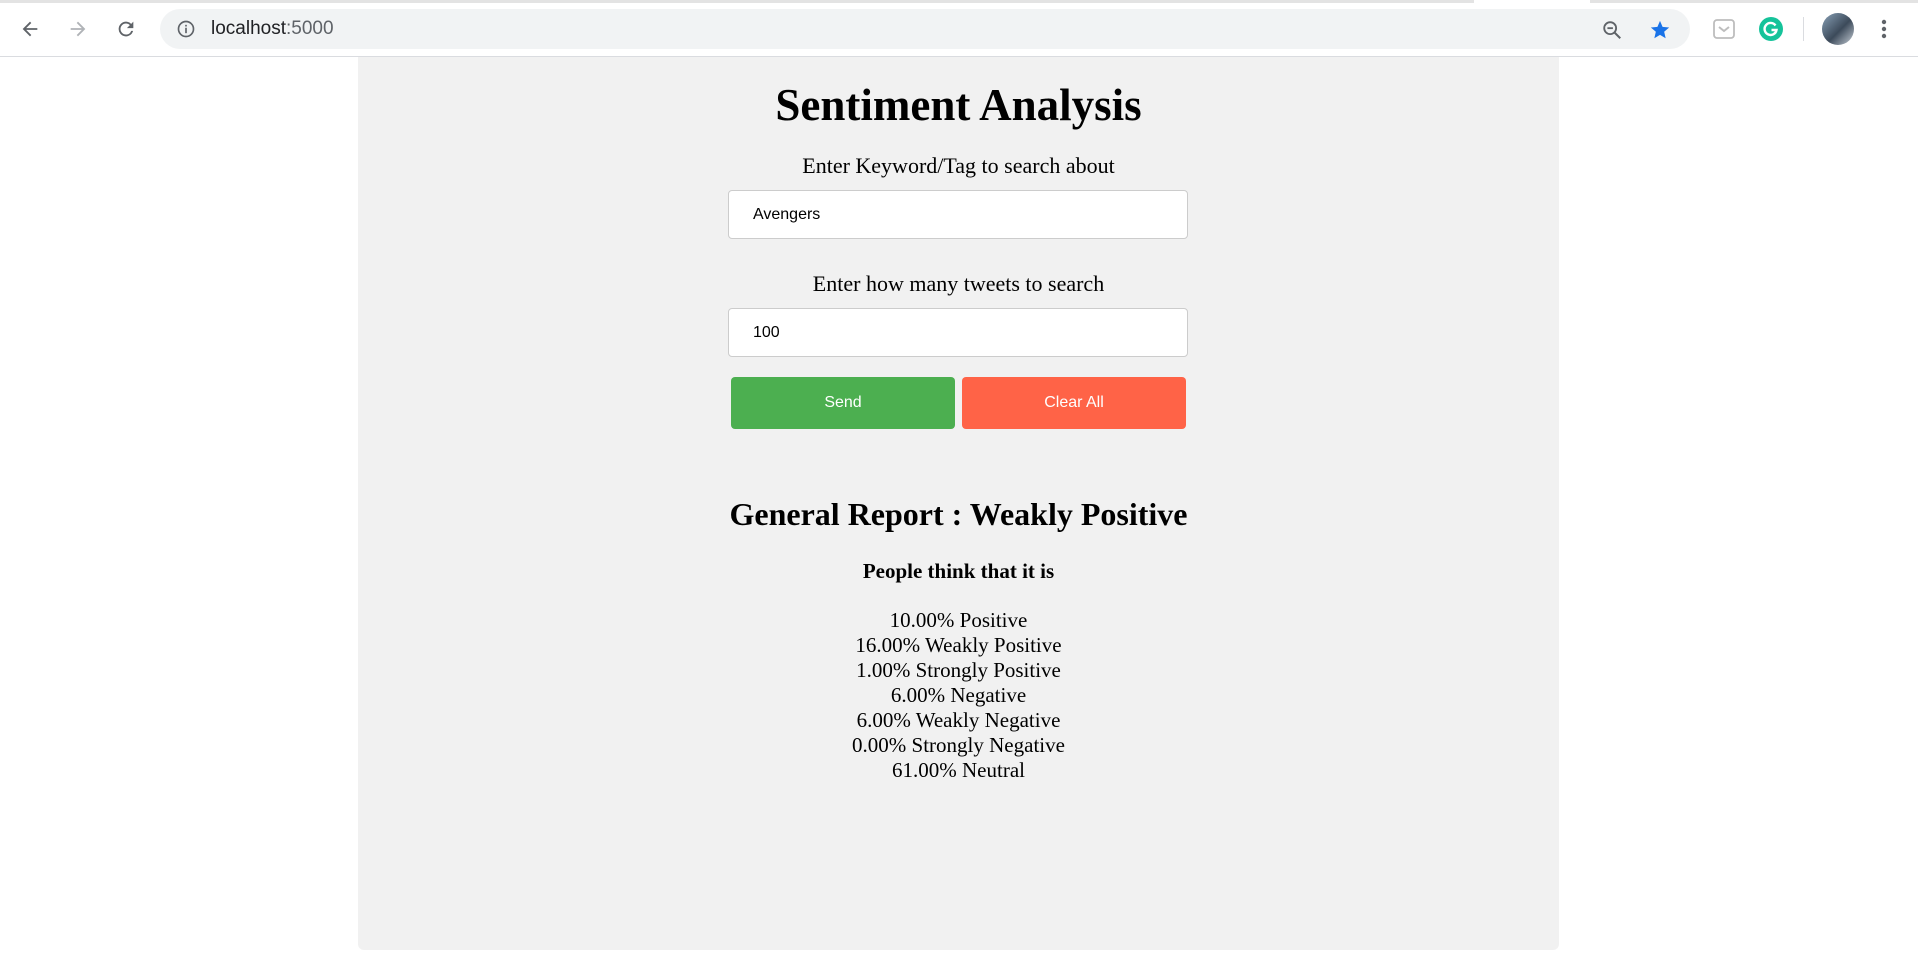 The width and height of the screenshot is (1918, 955). Describe the element at coordinates (958, 571) in the screenshot. I see `people-think-heading: People think that it is` at that location.